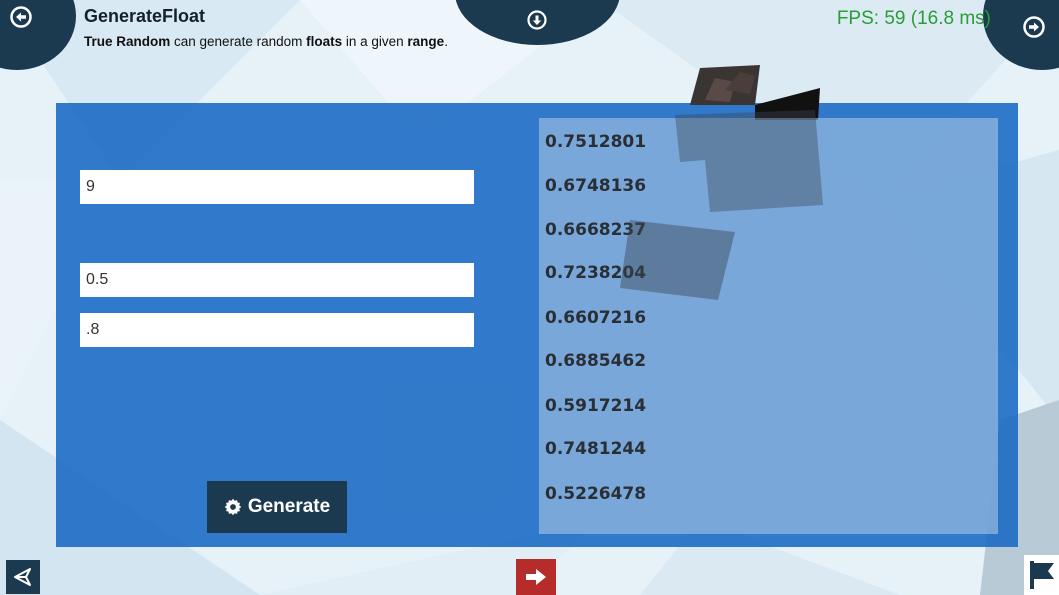 The image size is (1059, 595). I want to click on desc-text-2: in a given, so click(375, 41).